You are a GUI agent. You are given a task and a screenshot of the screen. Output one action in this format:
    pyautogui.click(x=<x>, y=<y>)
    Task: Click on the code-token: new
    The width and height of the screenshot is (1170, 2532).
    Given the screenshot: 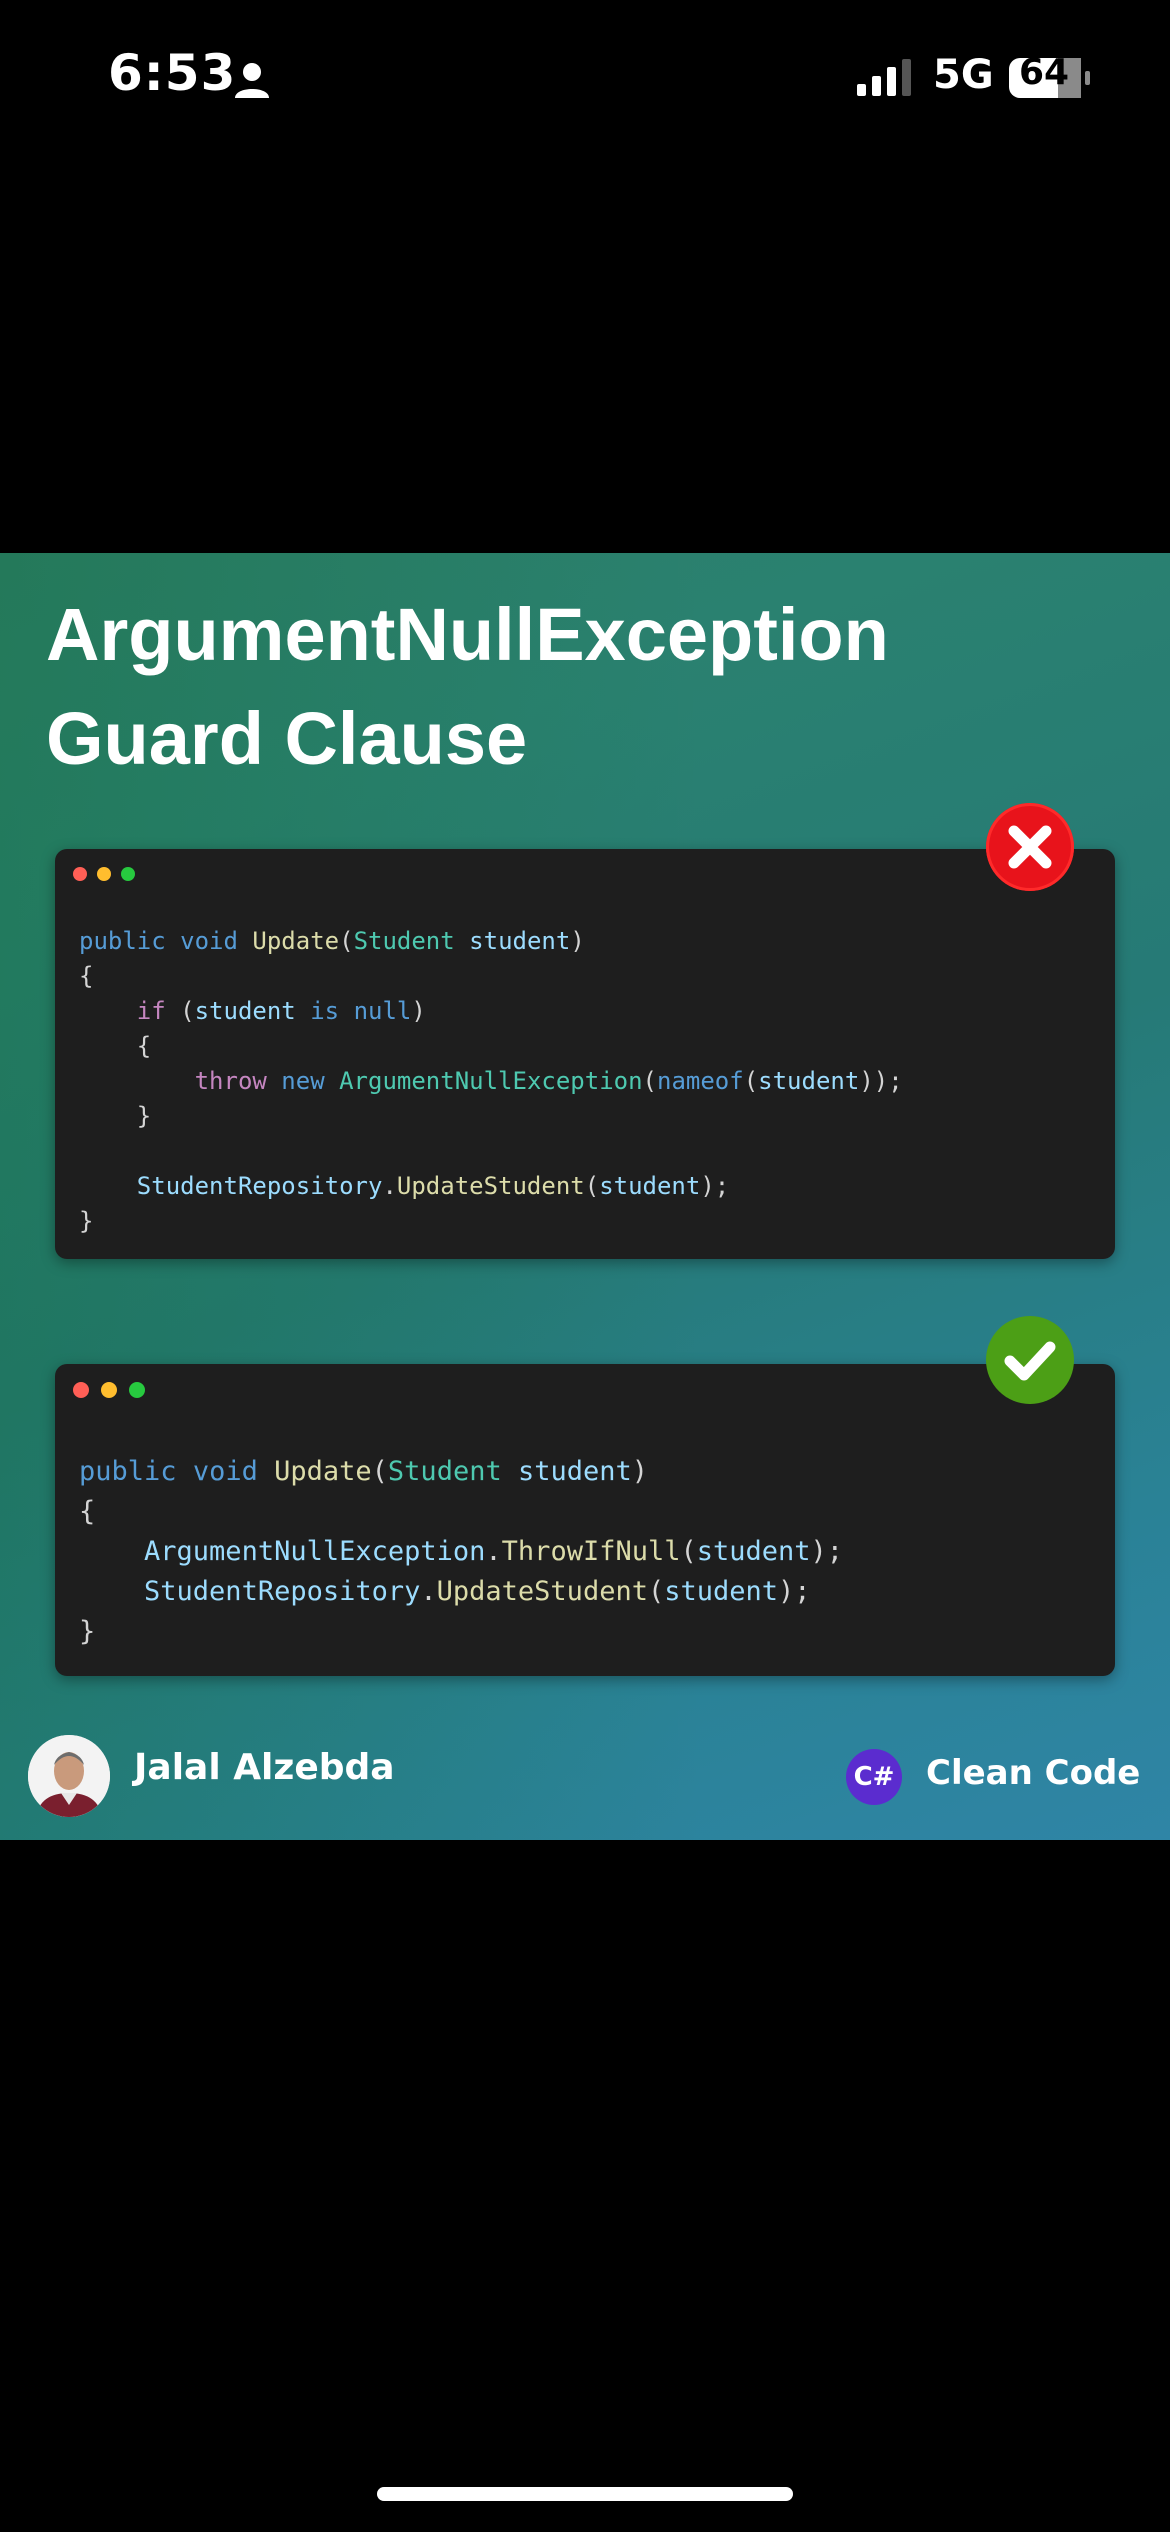 What is the action you would take?
    pyautogui.click(x=303, y=1081)
    